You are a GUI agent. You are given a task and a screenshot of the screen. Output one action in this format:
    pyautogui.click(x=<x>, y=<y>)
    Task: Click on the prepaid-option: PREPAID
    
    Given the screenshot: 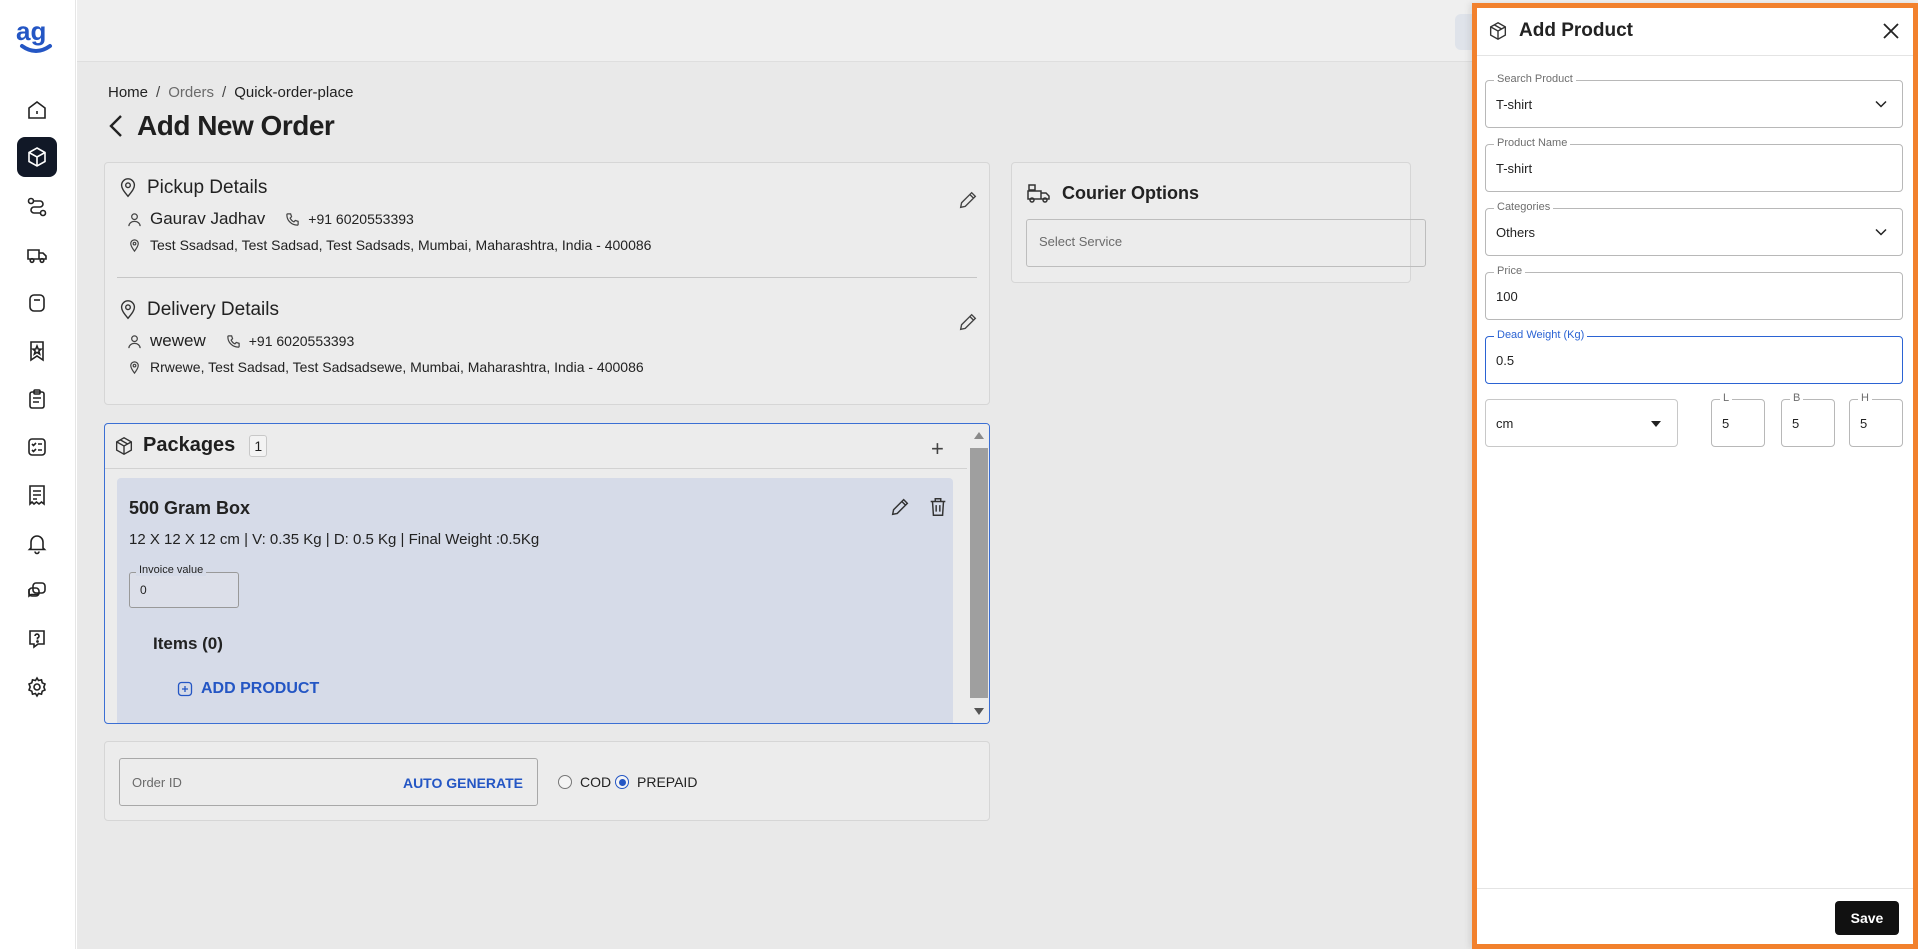 What is the action you would take?
    pyautogui.click(x=656, y=782)
    